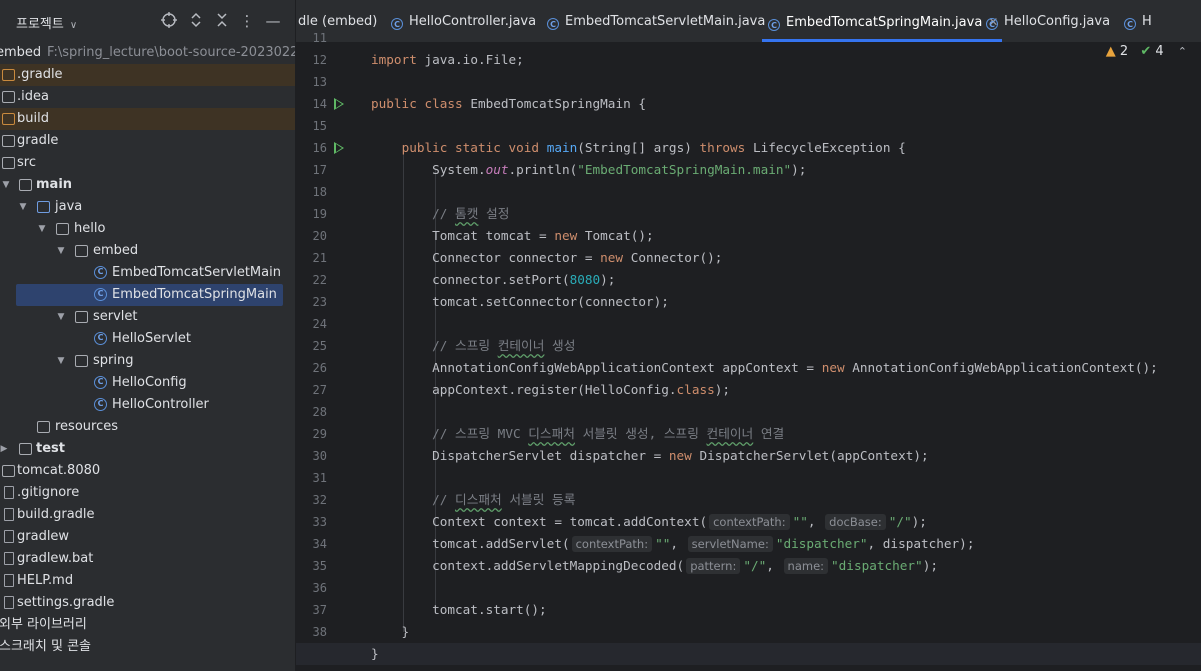 The image size is (1201, 671). Describe the element at coordinates (319, 148) in the screenshot. I see `line-number: 16` at that location.